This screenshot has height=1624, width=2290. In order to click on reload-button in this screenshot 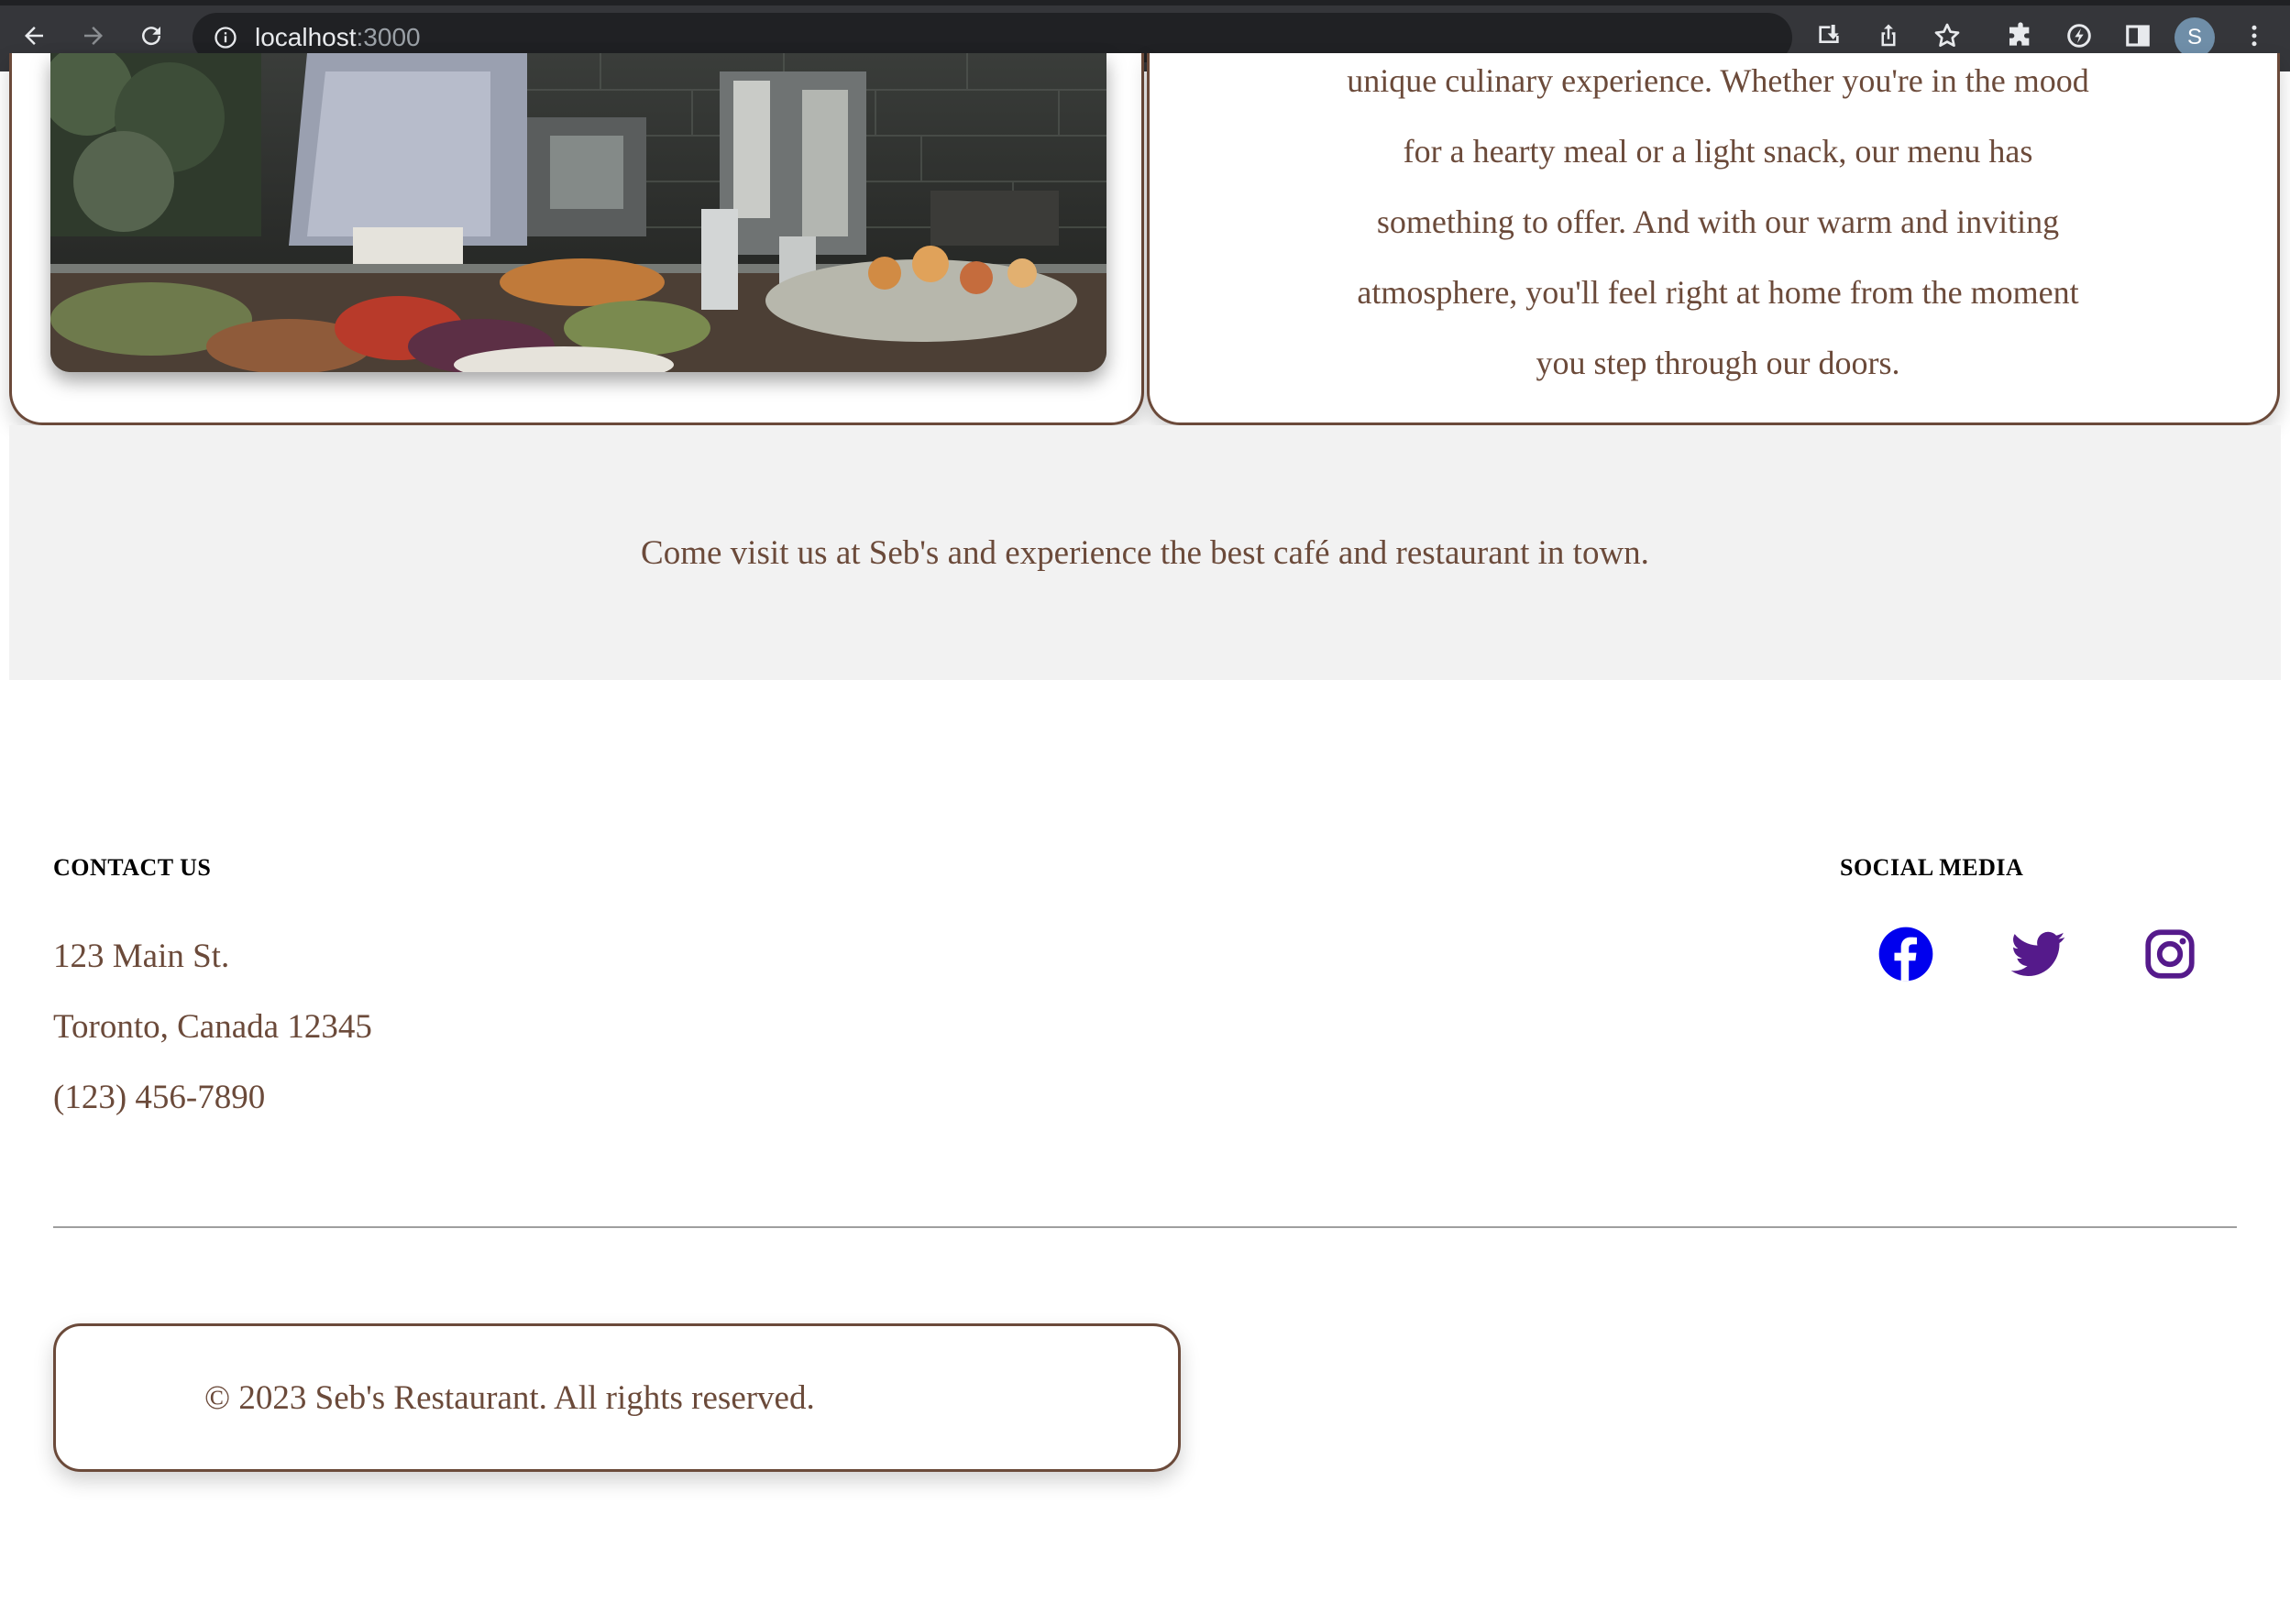, I will do `click(151, 36)`.